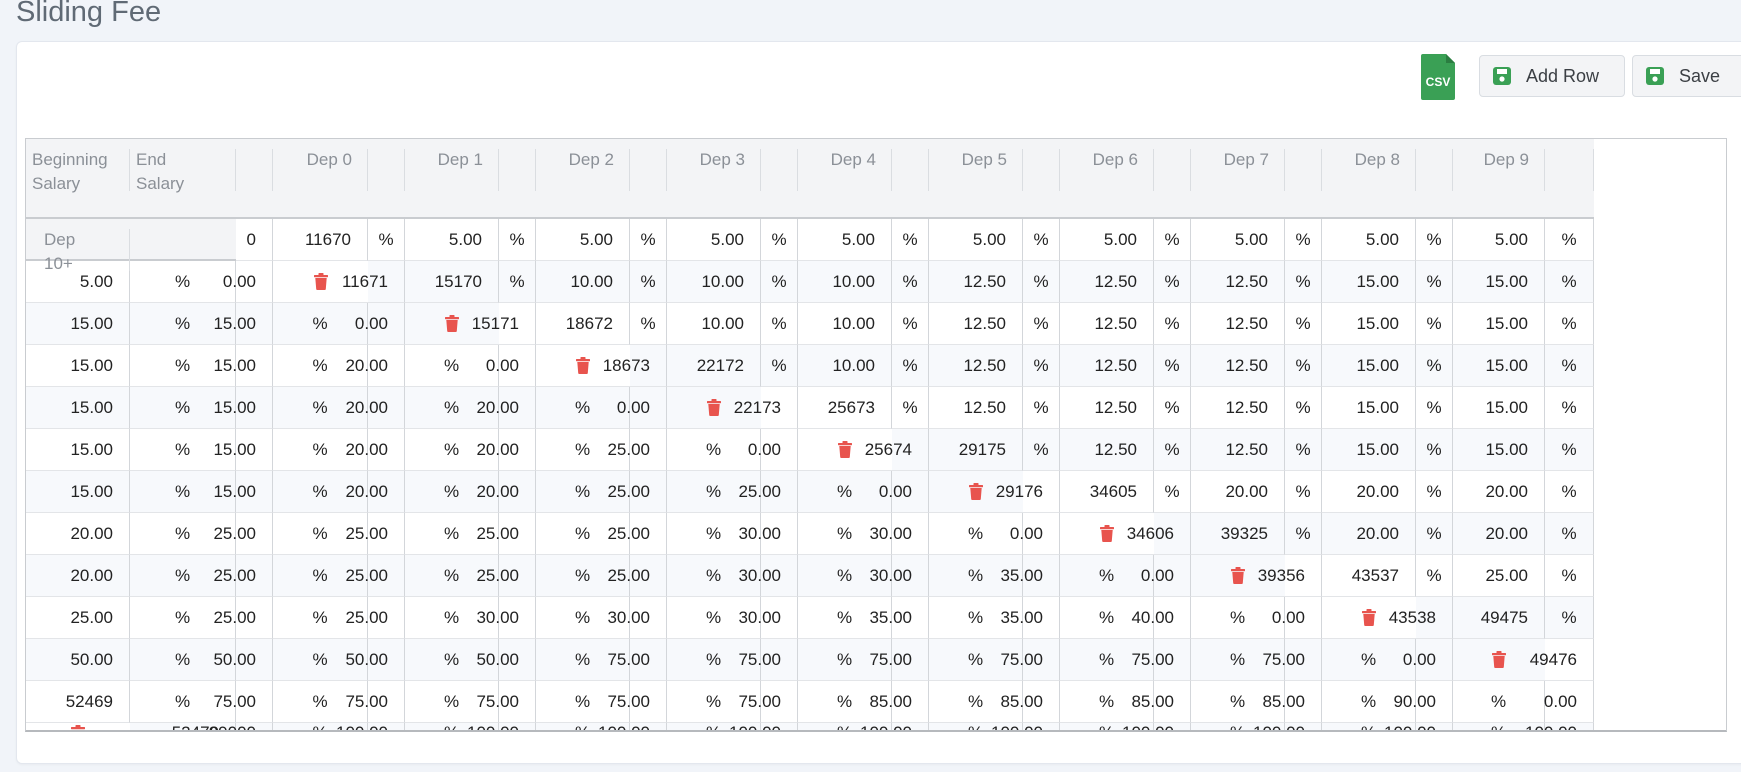 The image size is (1741, 772). Describe the element at coordinates (1290, 576) in the screenshot. I see `beginning-salary-cell: 39356` at that location.